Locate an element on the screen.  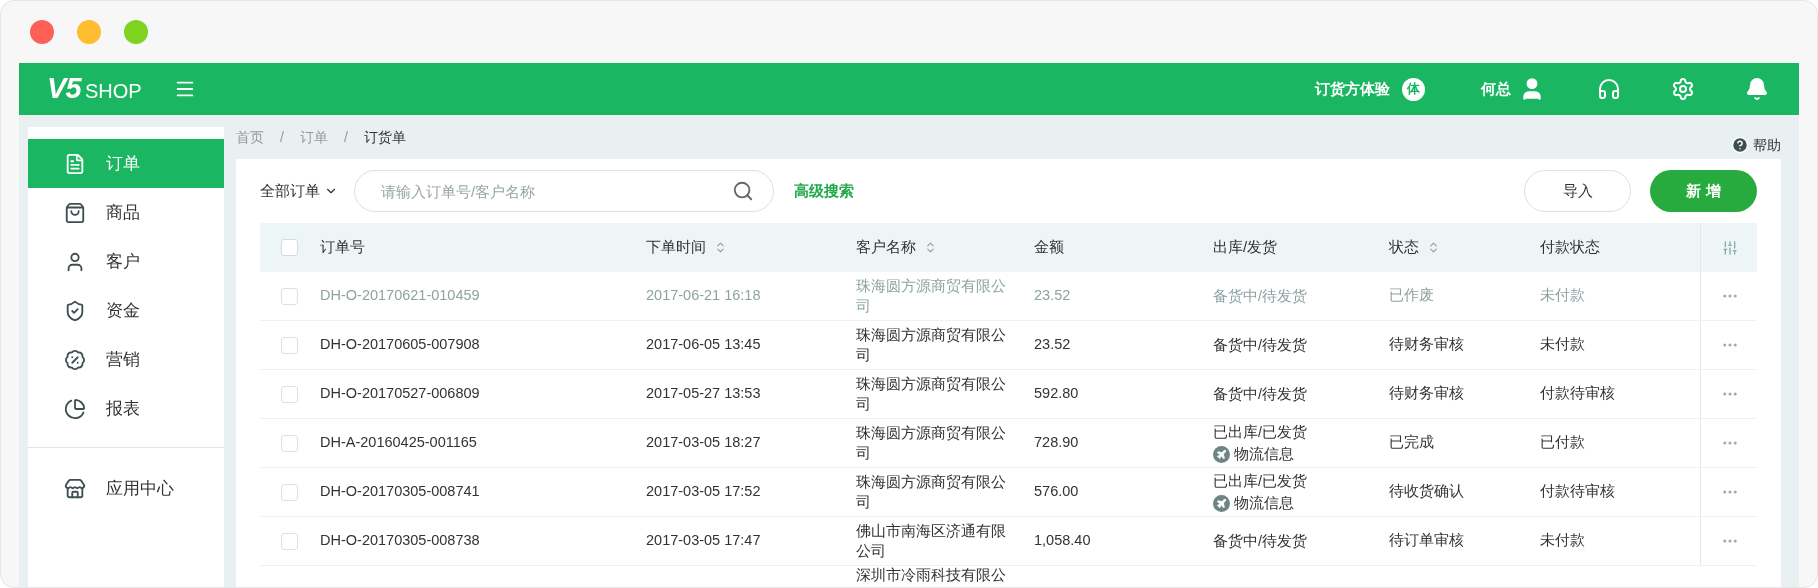
sidebar-item: 报表 is located at coordinates (126, 408).